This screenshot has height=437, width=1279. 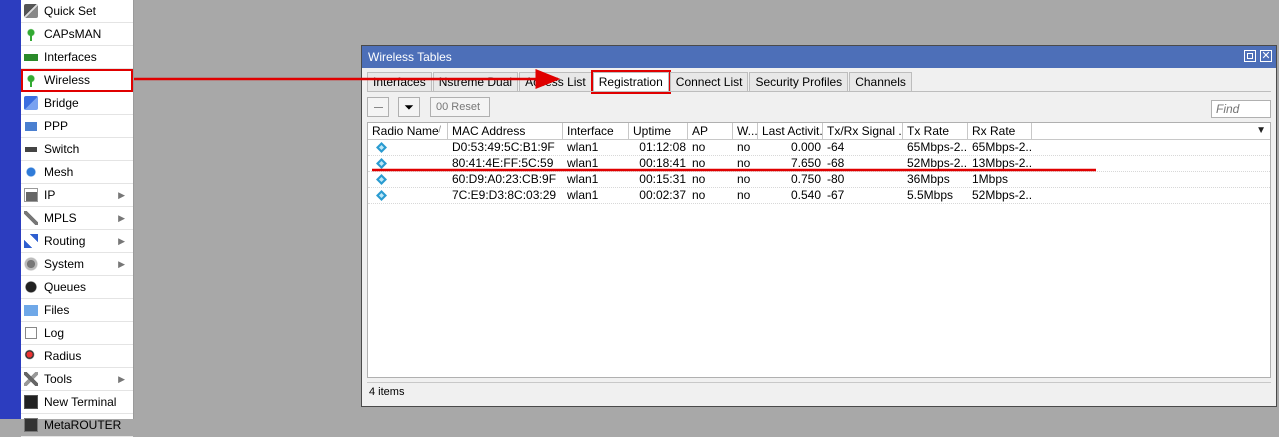 I want to click on capsman-icon, so click(x=31, y=34).